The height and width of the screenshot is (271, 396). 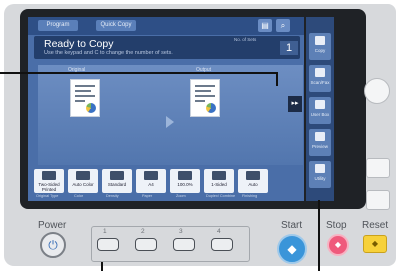 I want to click on function-original-type: Two-Sided Printed, so click(x=49, y=181).